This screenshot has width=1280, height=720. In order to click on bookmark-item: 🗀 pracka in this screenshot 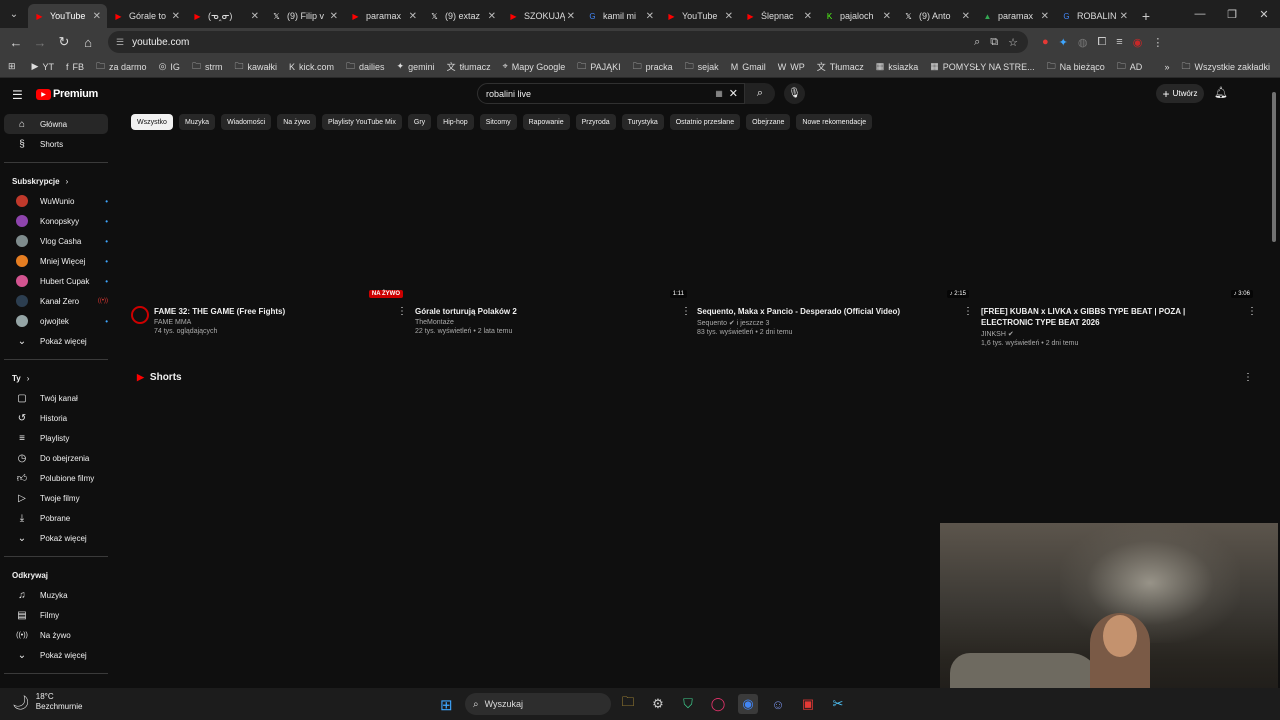, I will do `click(653, 67)`.